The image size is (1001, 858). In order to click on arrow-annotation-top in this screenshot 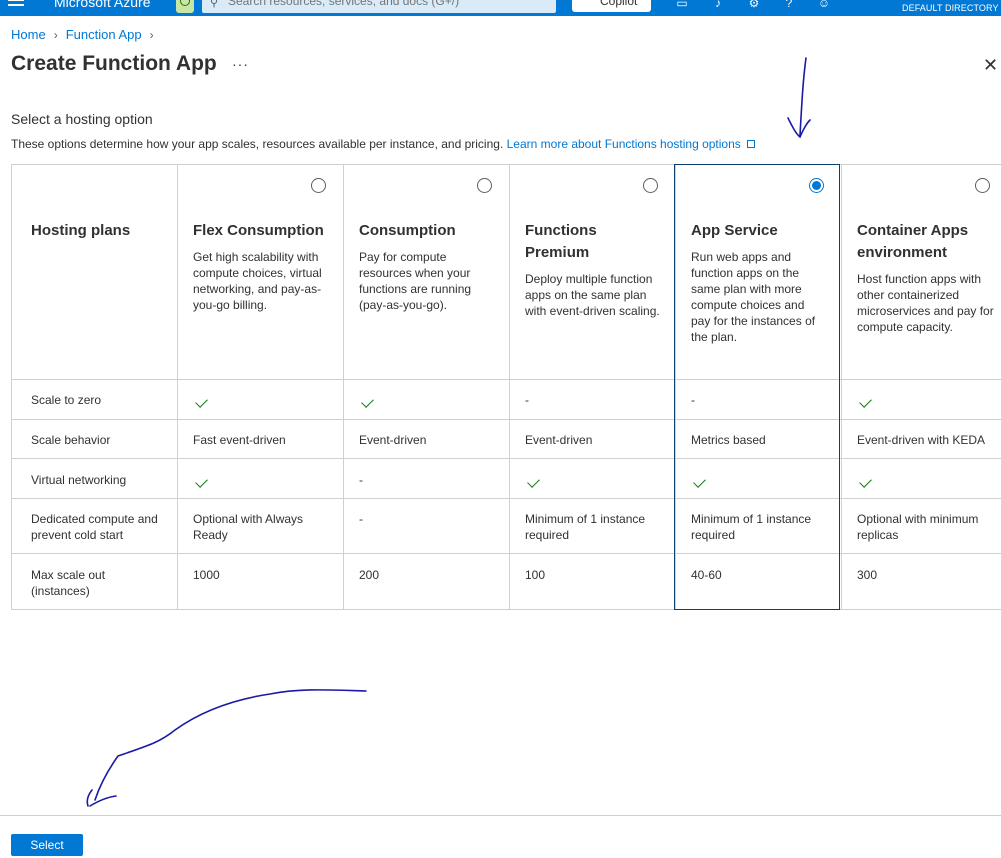, I will do `click(799, 98)`.